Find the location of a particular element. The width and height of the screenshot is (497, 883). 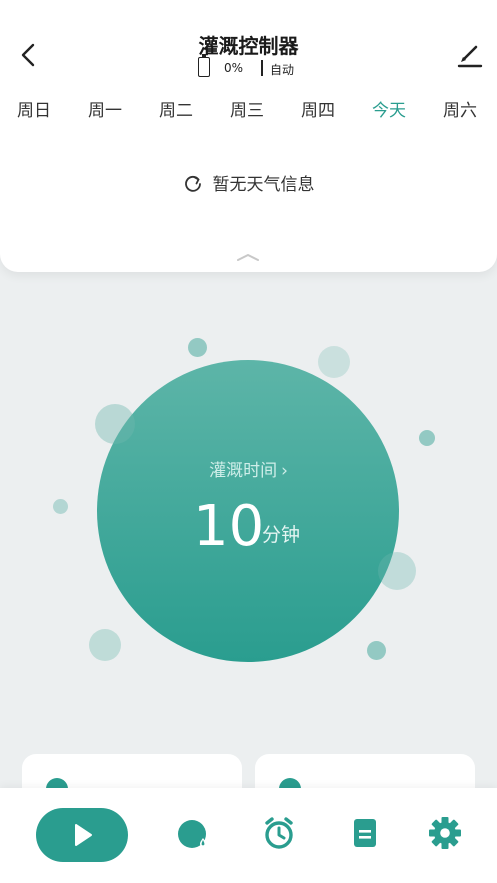

battery-level: 0% is located at coordinates (234, 68).